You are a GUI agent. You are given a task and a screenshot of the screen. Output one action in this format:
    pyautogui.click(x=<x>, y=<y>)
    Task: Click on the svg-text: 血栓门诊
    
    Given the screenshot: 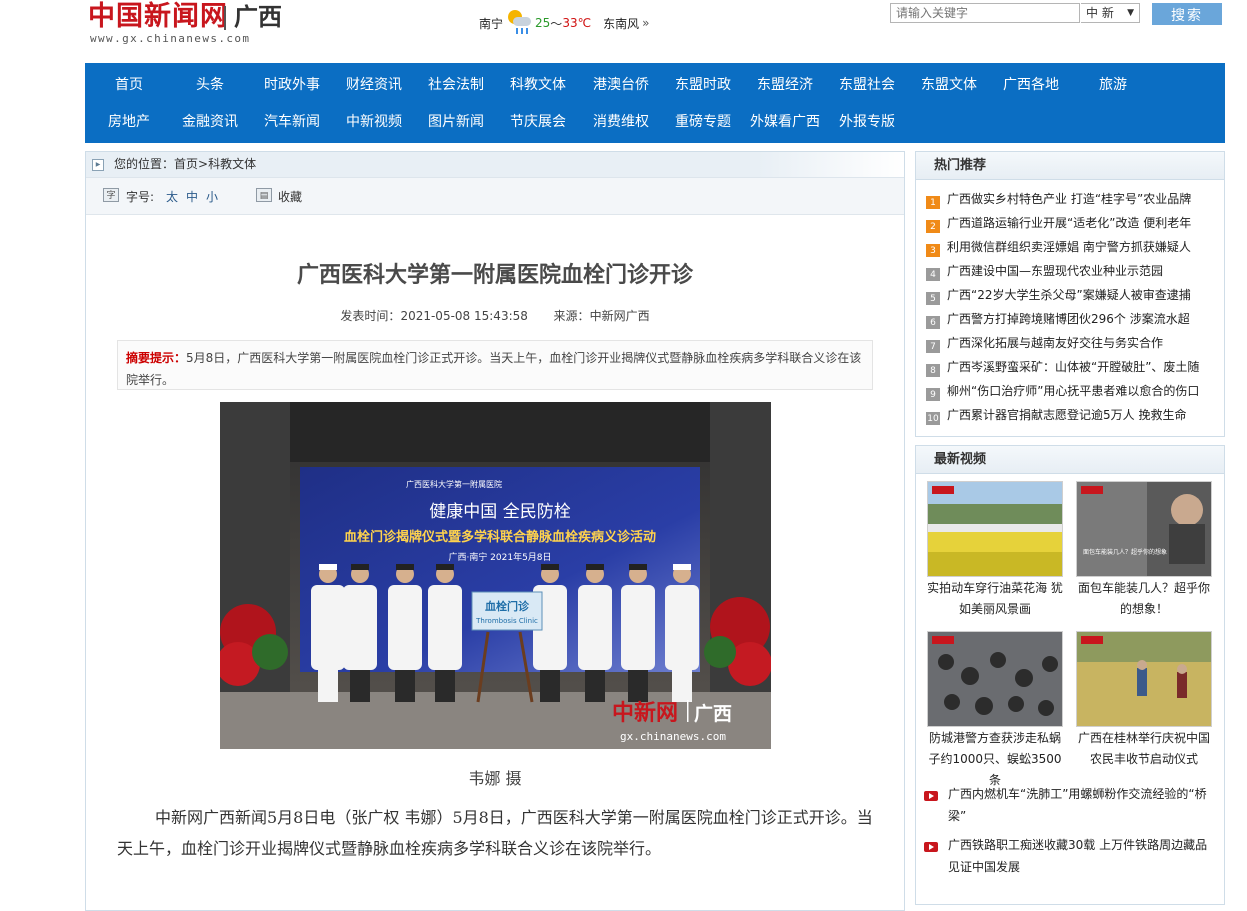 What is the action you would take?
    pyautogui.click(x=507, y=606)
    